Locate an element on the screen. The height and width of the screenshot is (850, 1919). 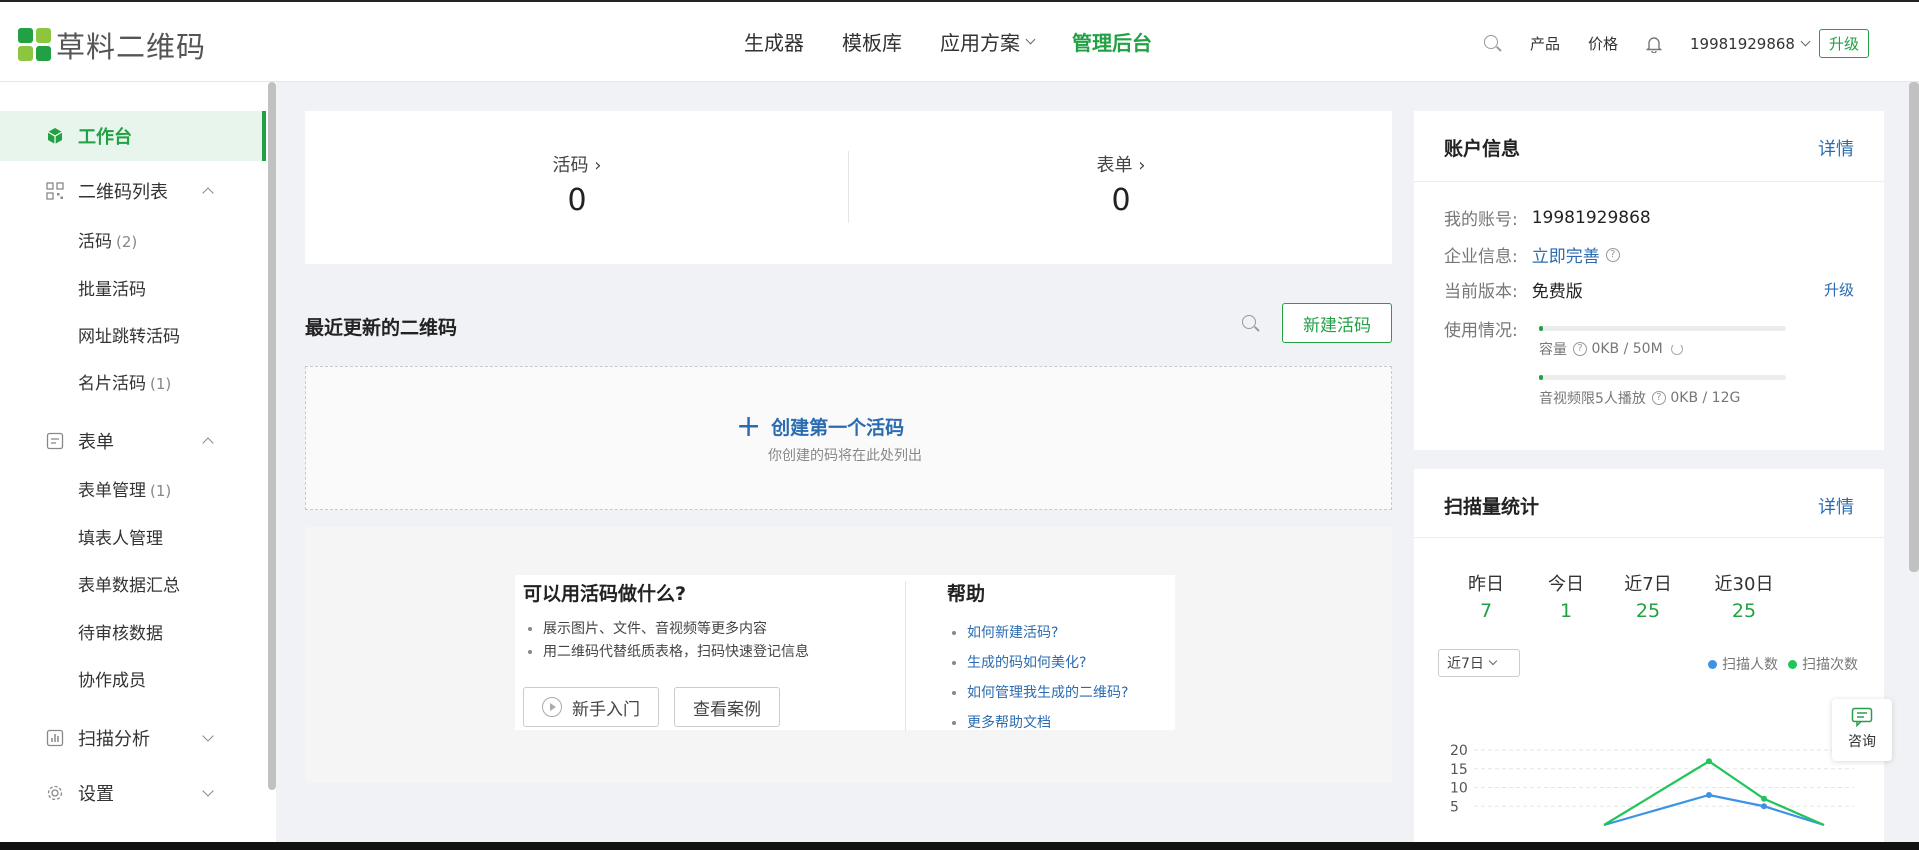
main-nav: 生成器 模板库 应用方案 管理后台 is located at coordinates (967, 41).